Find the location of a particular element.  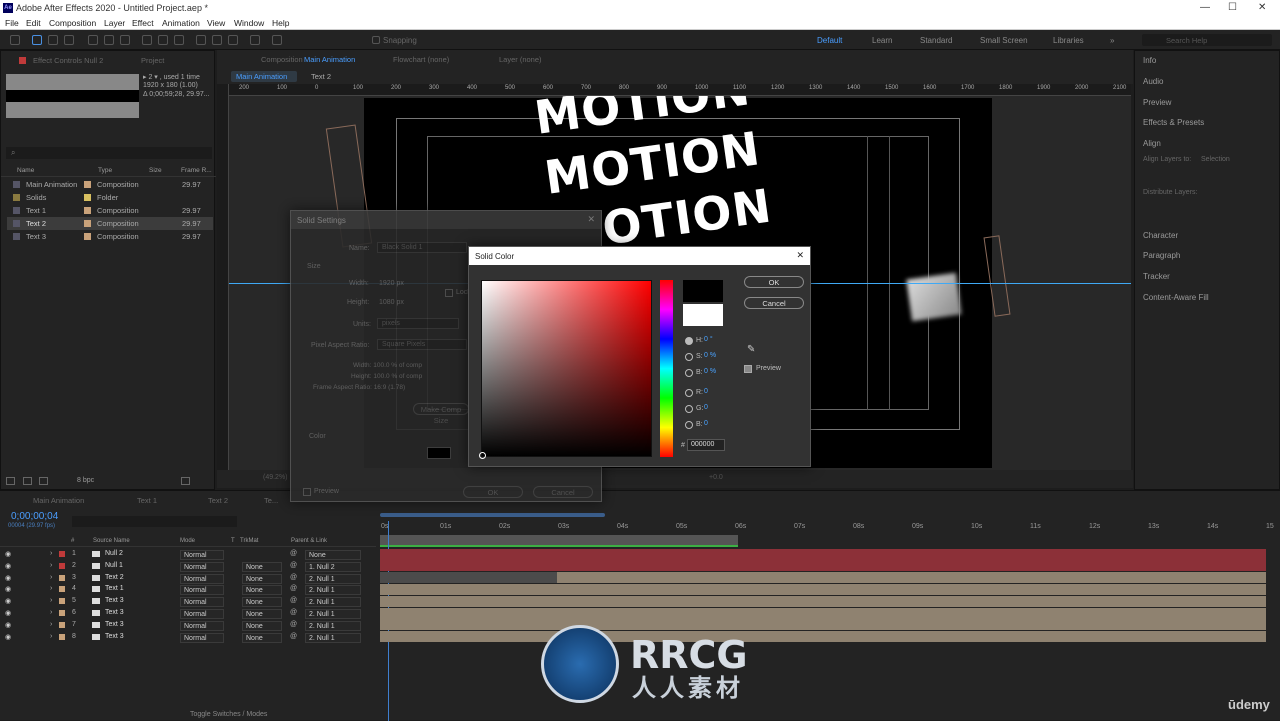

selection-tool-icon is located at coordinates (37, 40).